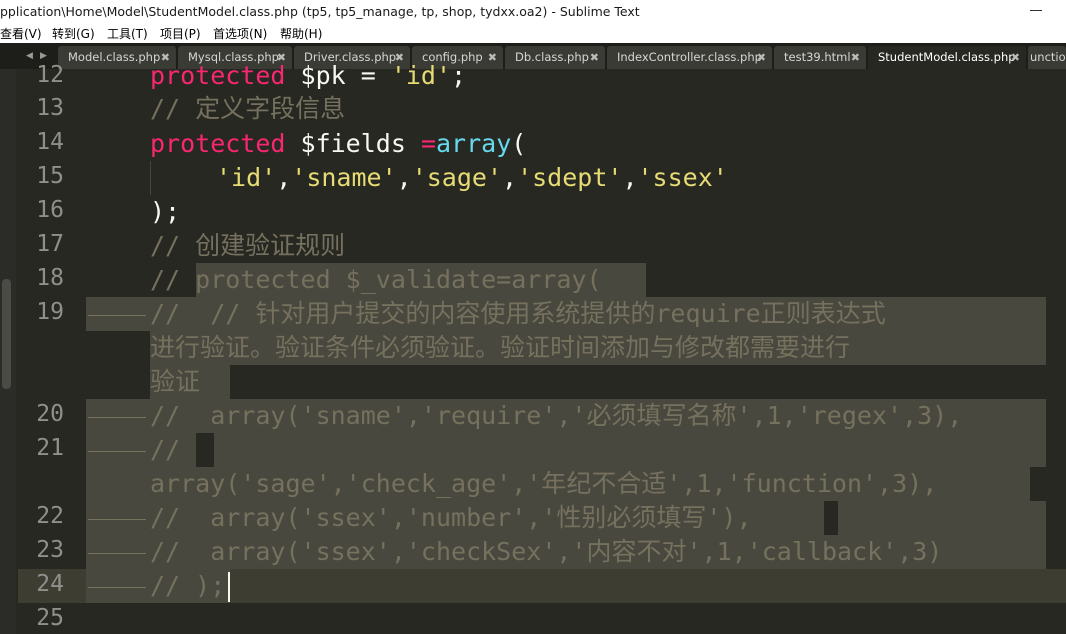 This screenshot has width=1066, height=634. Describe the element at coordinates (518, 314) in the screenshot. I see `code-line-19a: // // 针对用户提交的内容使用系统提供的require正则表达式` at that location.